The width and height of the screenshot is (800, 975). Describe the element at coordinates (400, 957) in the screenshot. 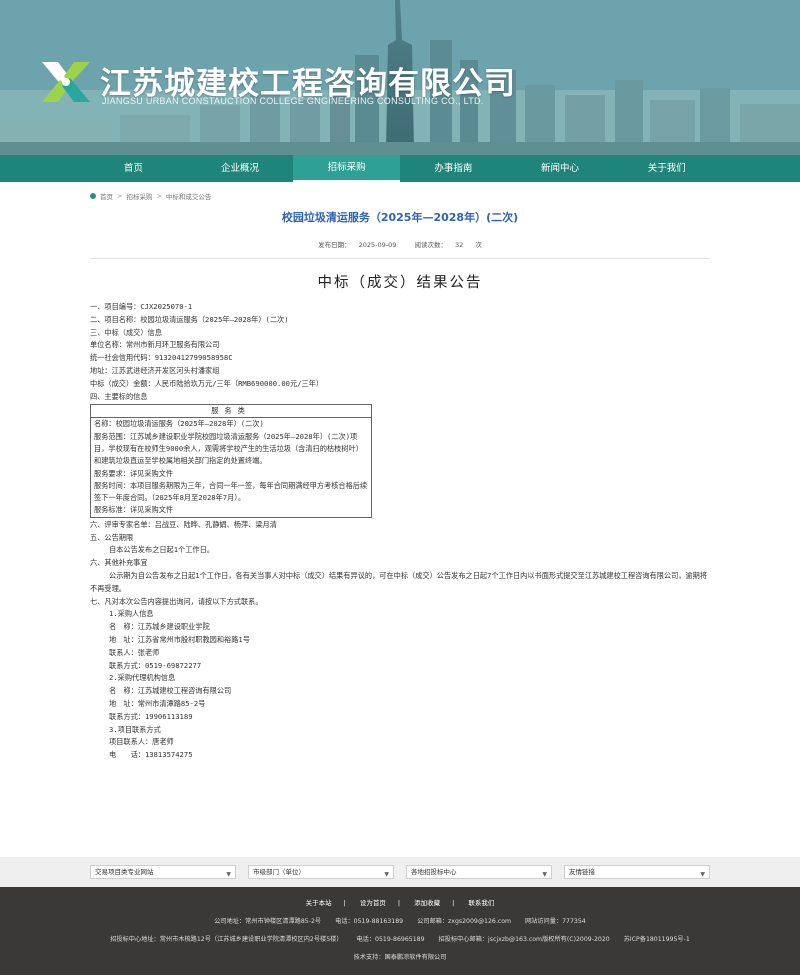

I see `footer-tech-support: 技术支持：国泰鹏凉软件有限公司` at that location.